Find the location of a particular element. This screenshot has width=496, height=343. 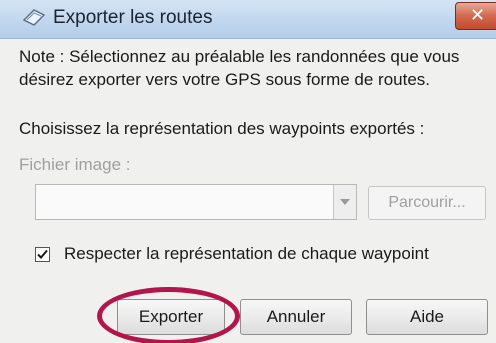

image-file-combobox is located at coordinates (196, 202).